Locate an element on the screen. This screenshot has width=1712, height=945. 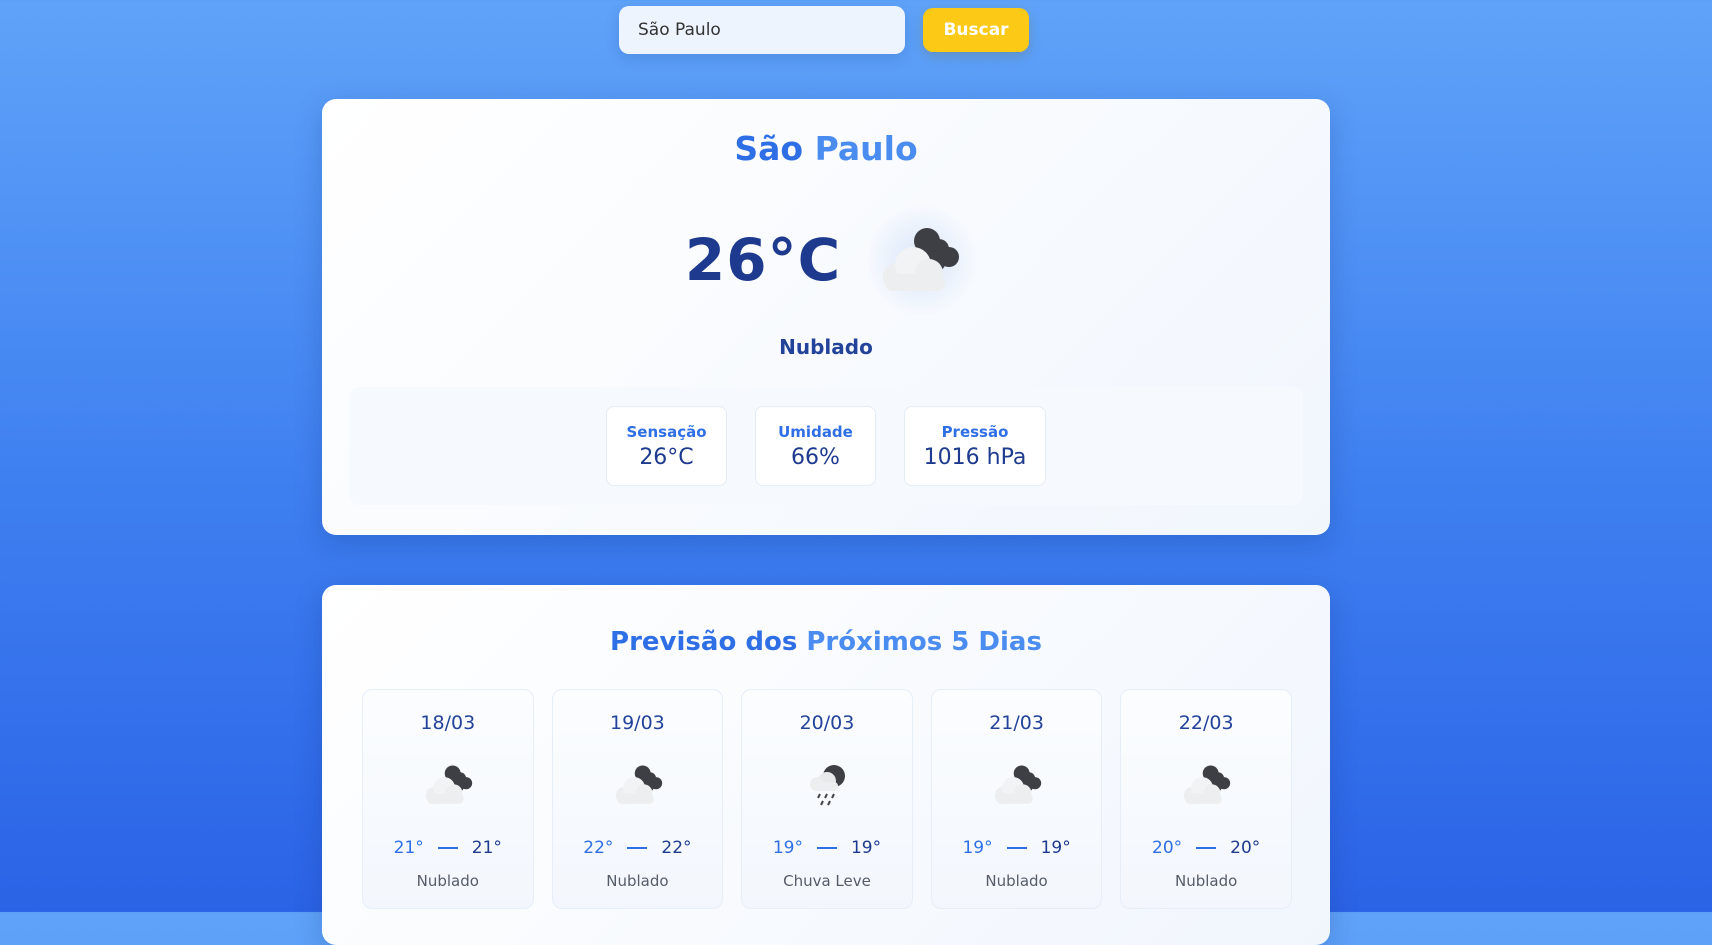
detail-label: Pressão is located at coordinates (975, 431).